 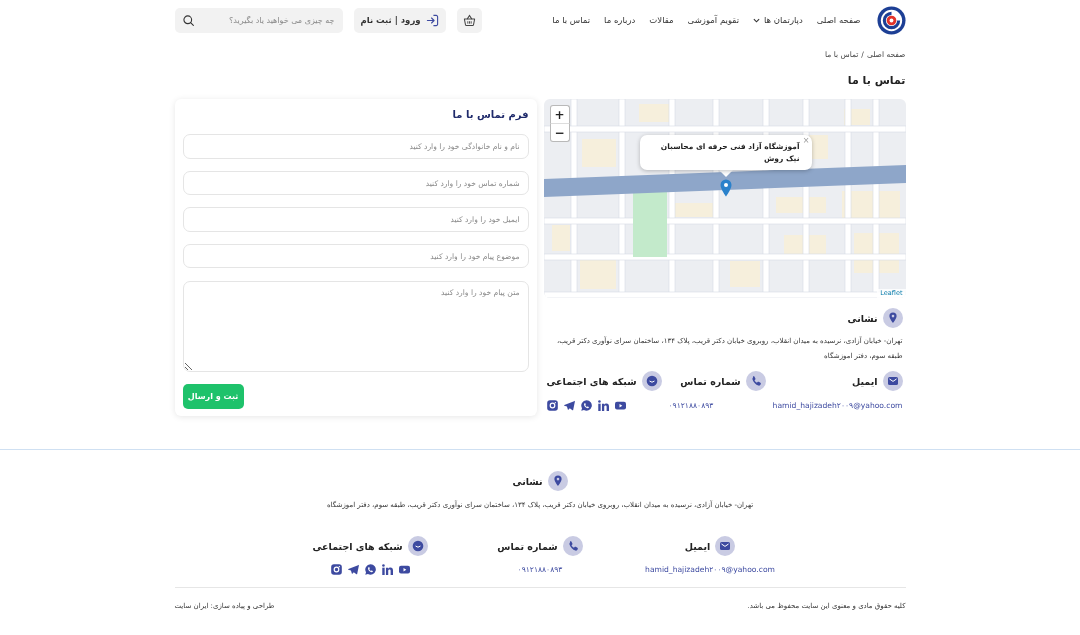 What do you see at coordinates (876, 80) in the screenshot?
I see `page-title: تماس با ما` at bounding box center [876, 80].